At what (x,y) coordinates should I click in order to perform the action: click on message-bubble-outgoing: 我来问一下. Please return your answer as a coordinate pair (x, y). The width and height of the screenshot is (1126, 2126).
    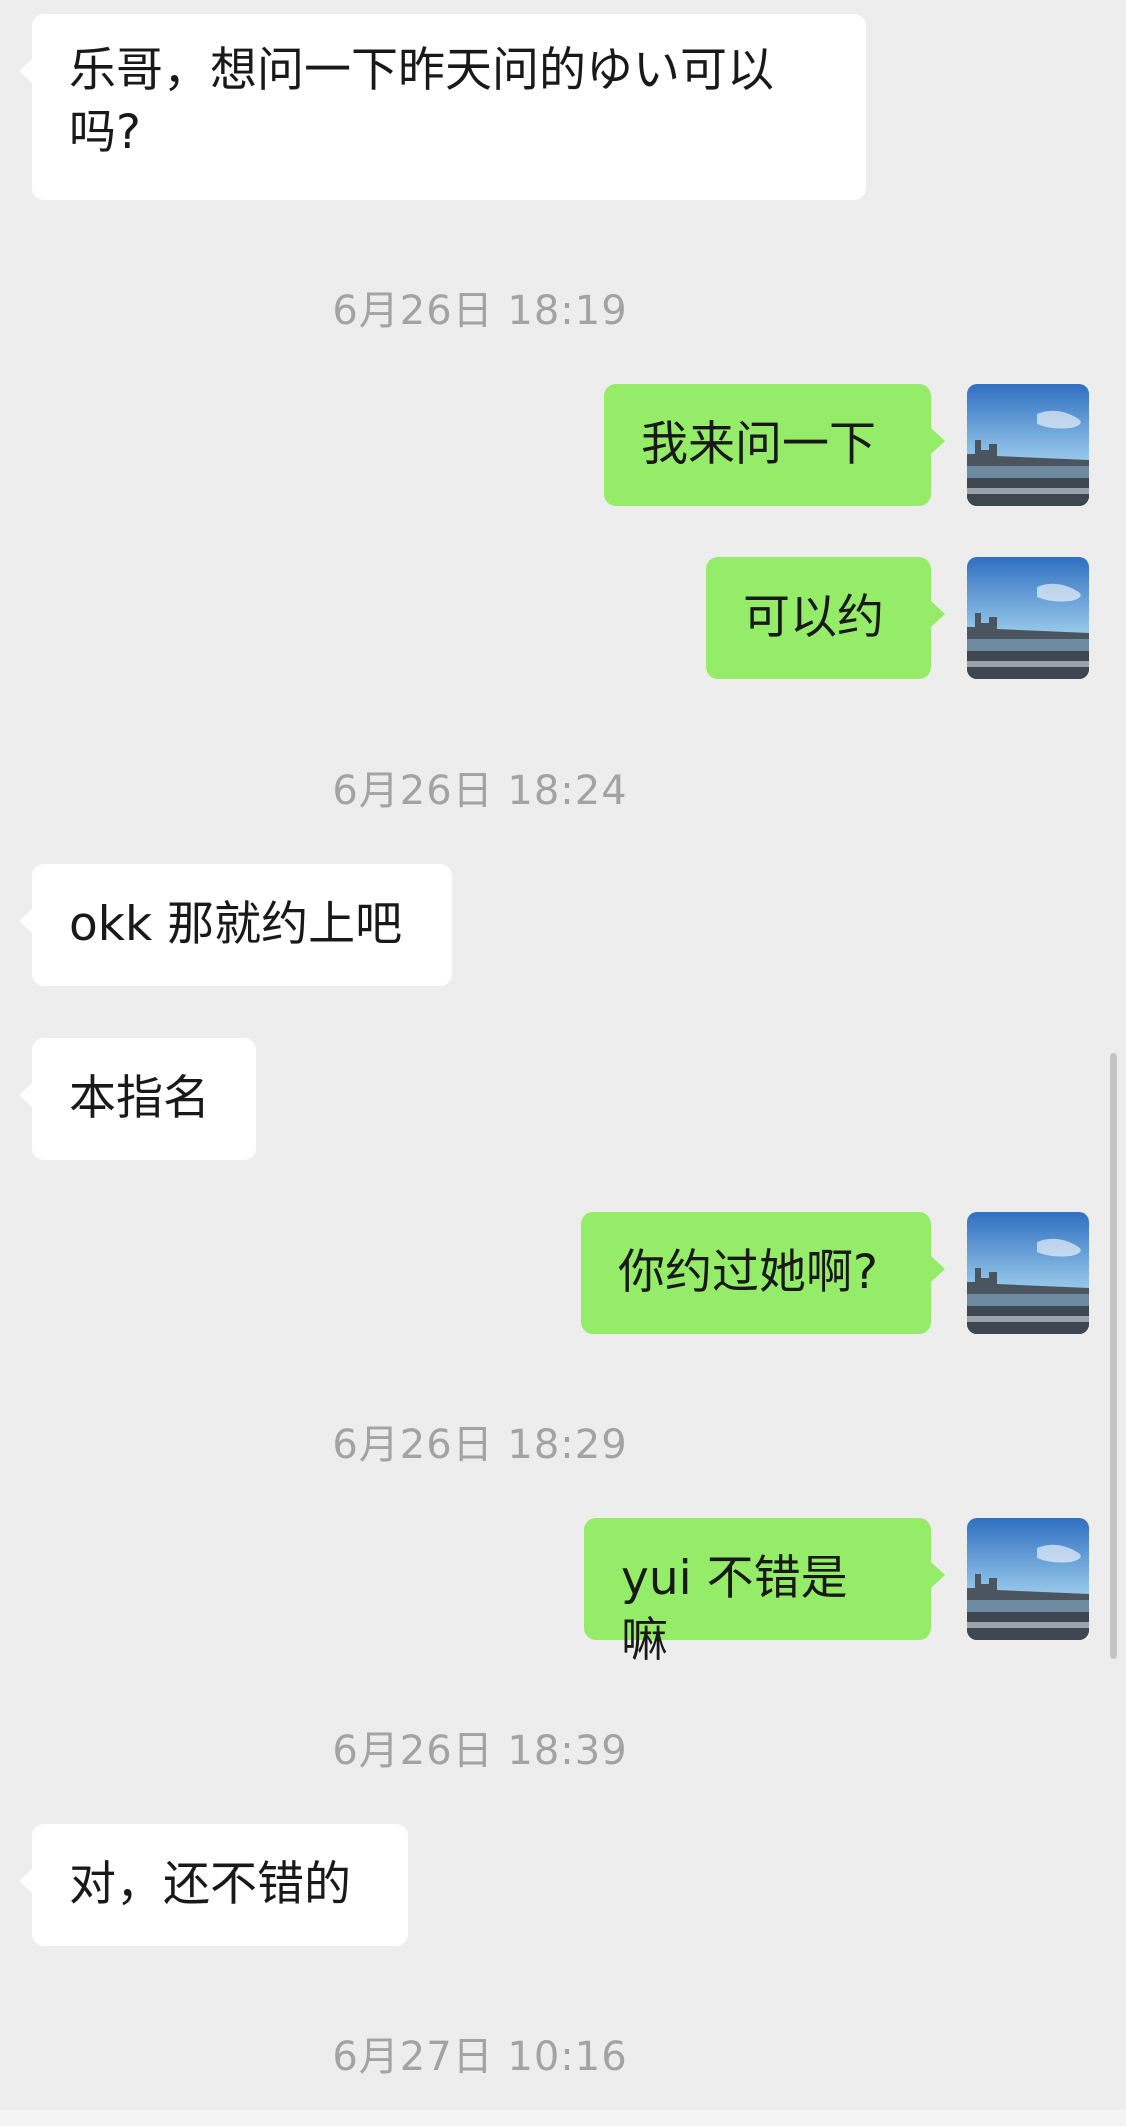
    Looking at the image, I should click on (774, 445).